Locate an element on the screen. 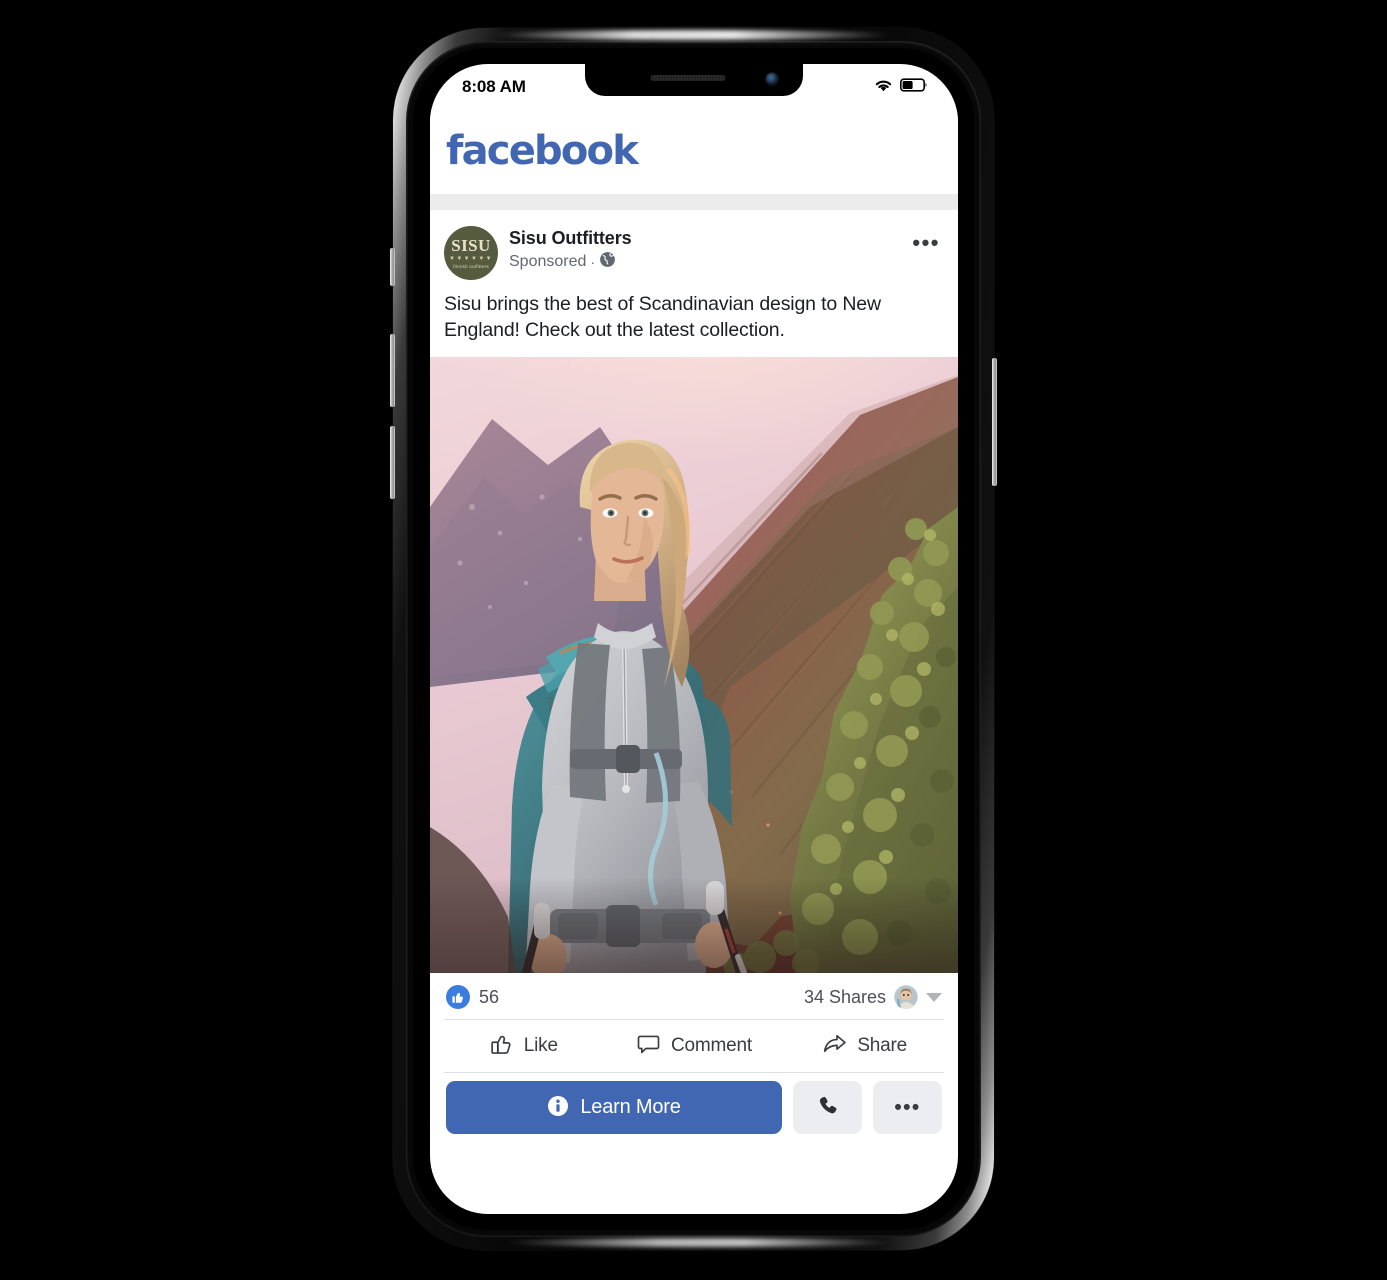 This screenshot has width=1387, height=1280. post-action-row: Like Comment Share is located at coordinates (694, 1046).